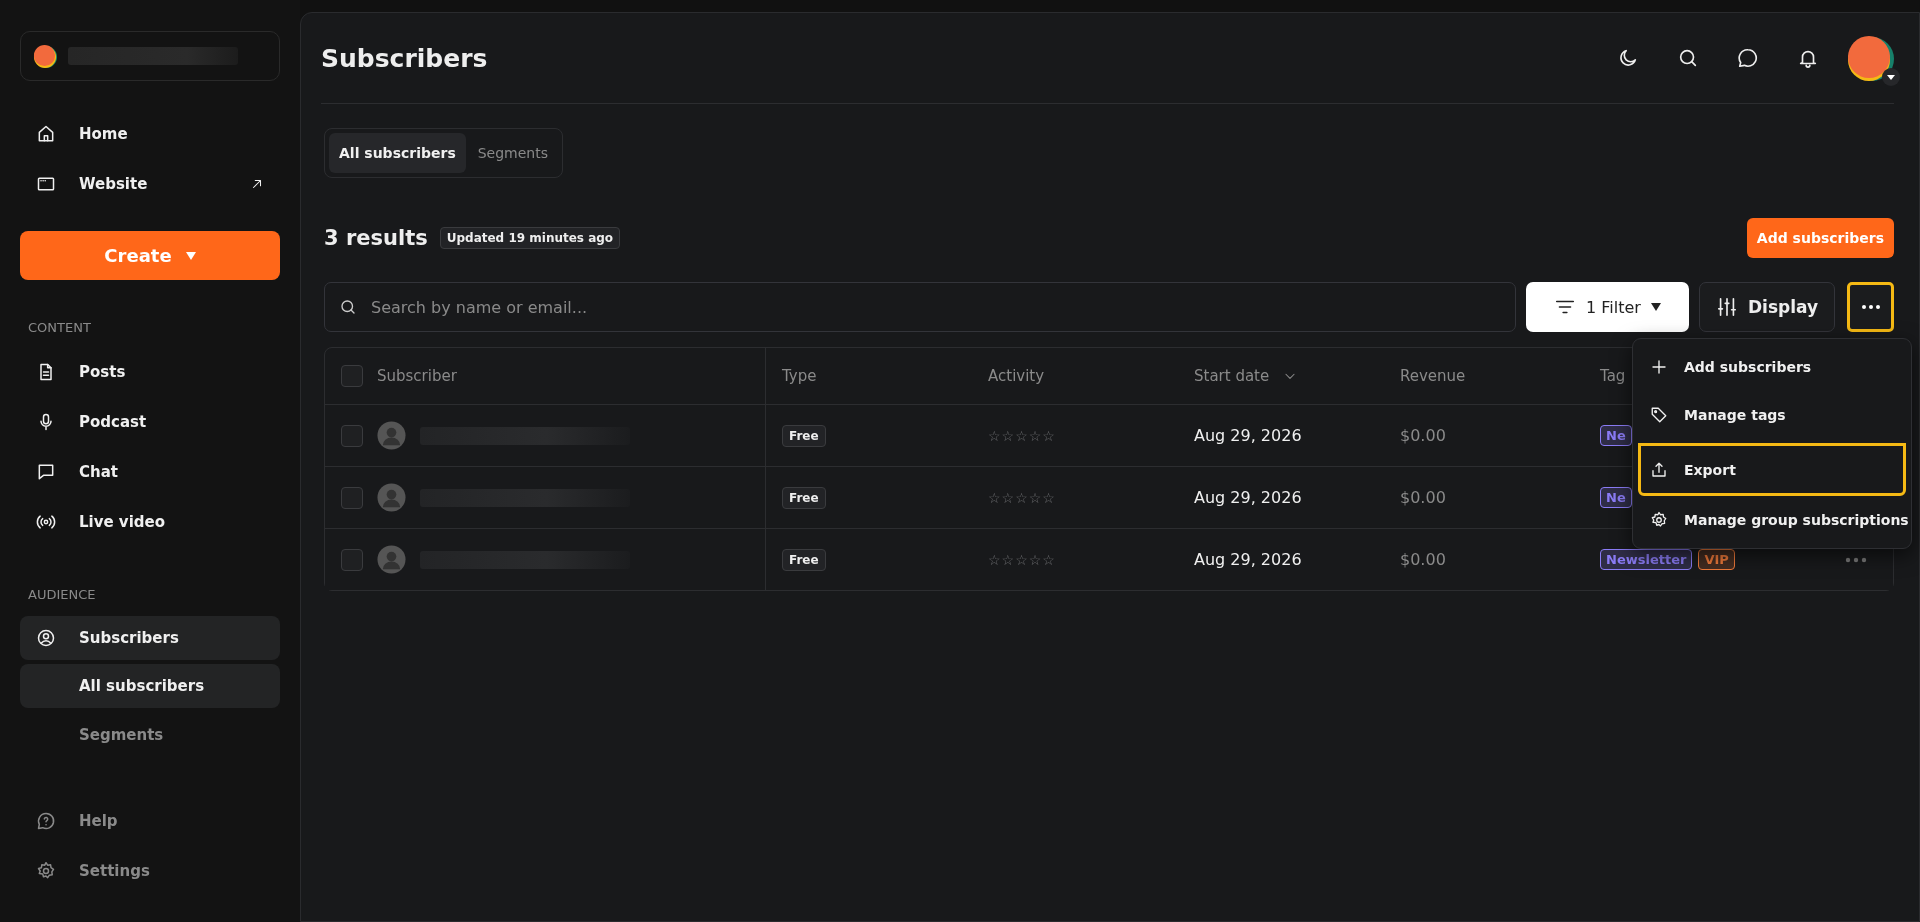  What do you see at coordinates (46, 134) in the screenshot?
I see `home-icon` at bounding box center [46, 134].